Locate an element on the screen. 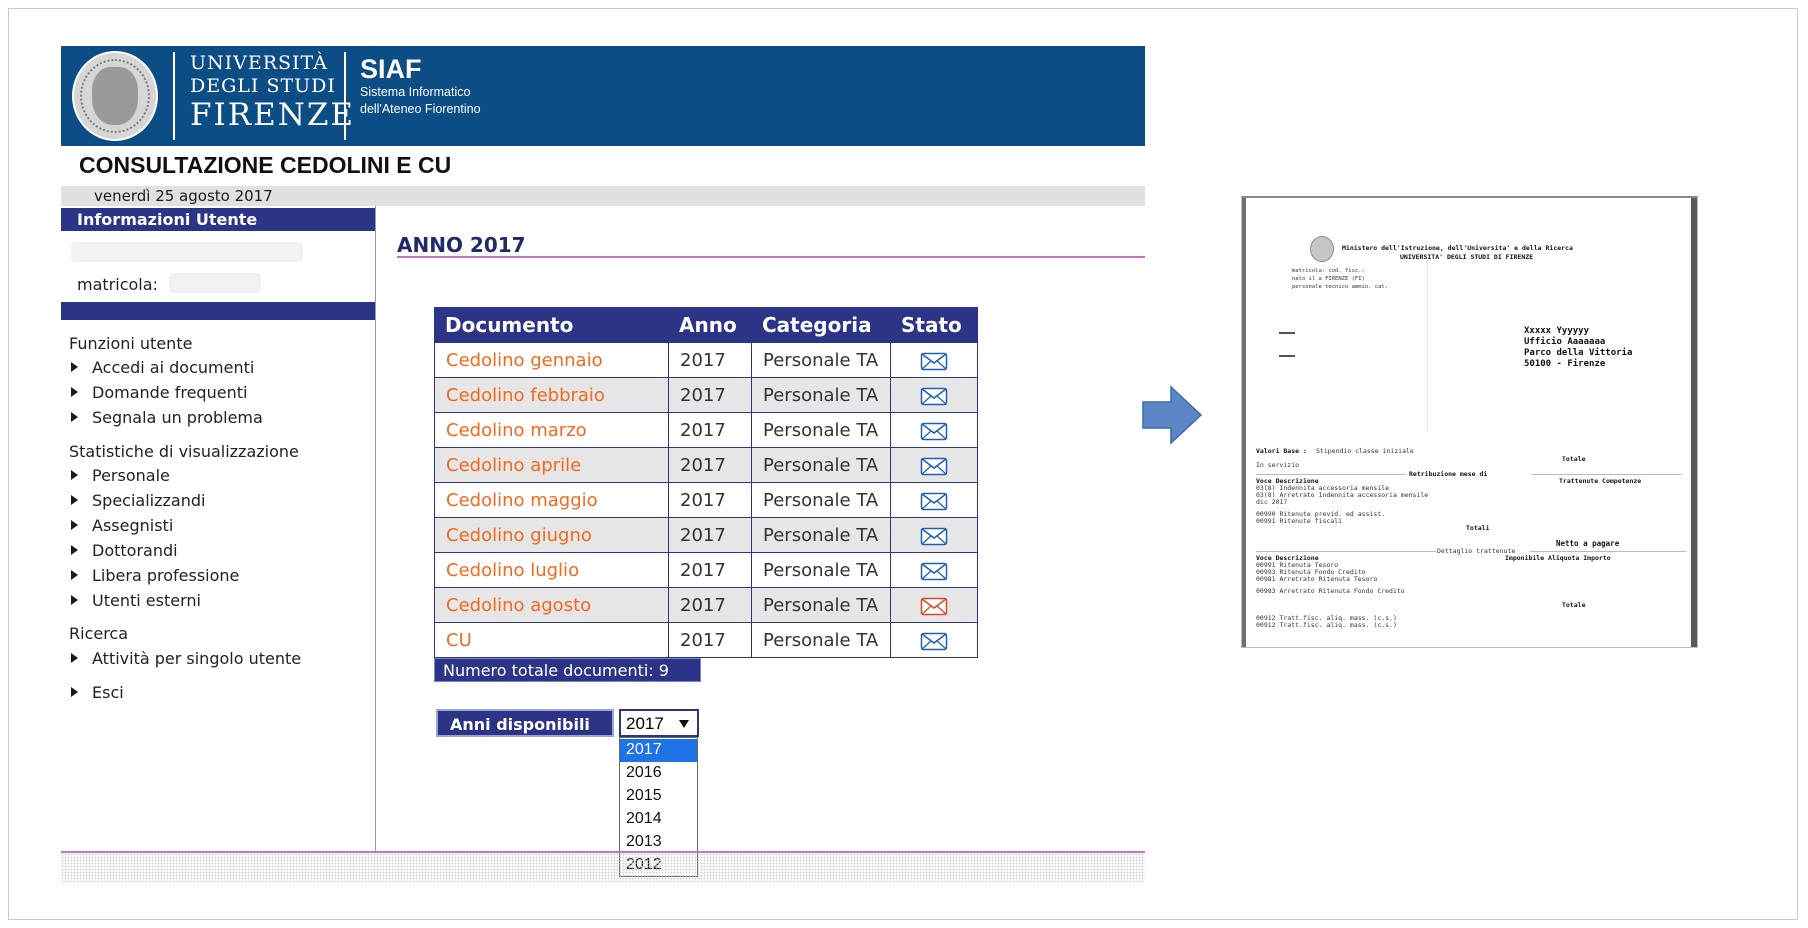 The image size is (1808, 928). sidebar-item-esci: Esci is located at coordinates (97, 692).